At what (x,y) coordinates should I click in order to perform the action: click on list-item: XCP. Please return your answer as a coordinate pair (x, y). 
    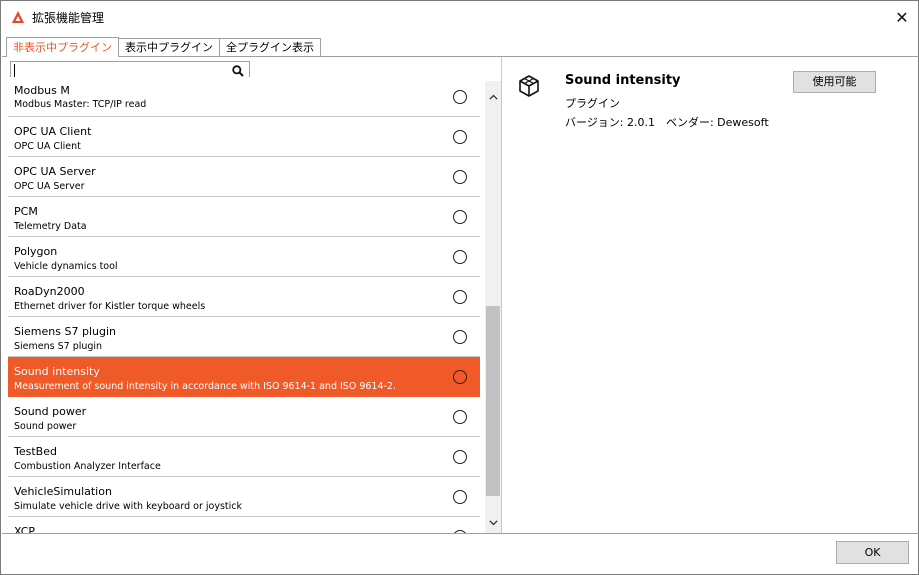
    Looking at the image, I should click on (244, 525).